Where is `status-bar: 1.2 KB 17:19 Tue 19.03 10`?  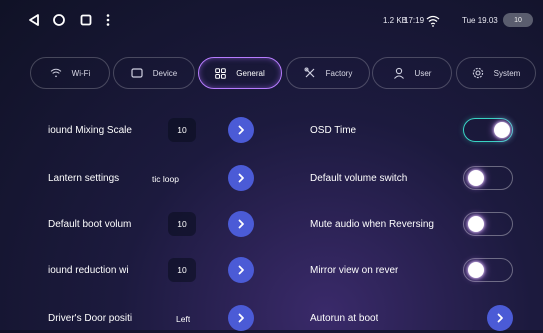
status-bar: 1.2 KB 17:19 Tue 19.03 10 is located at coordinates (271, 20).